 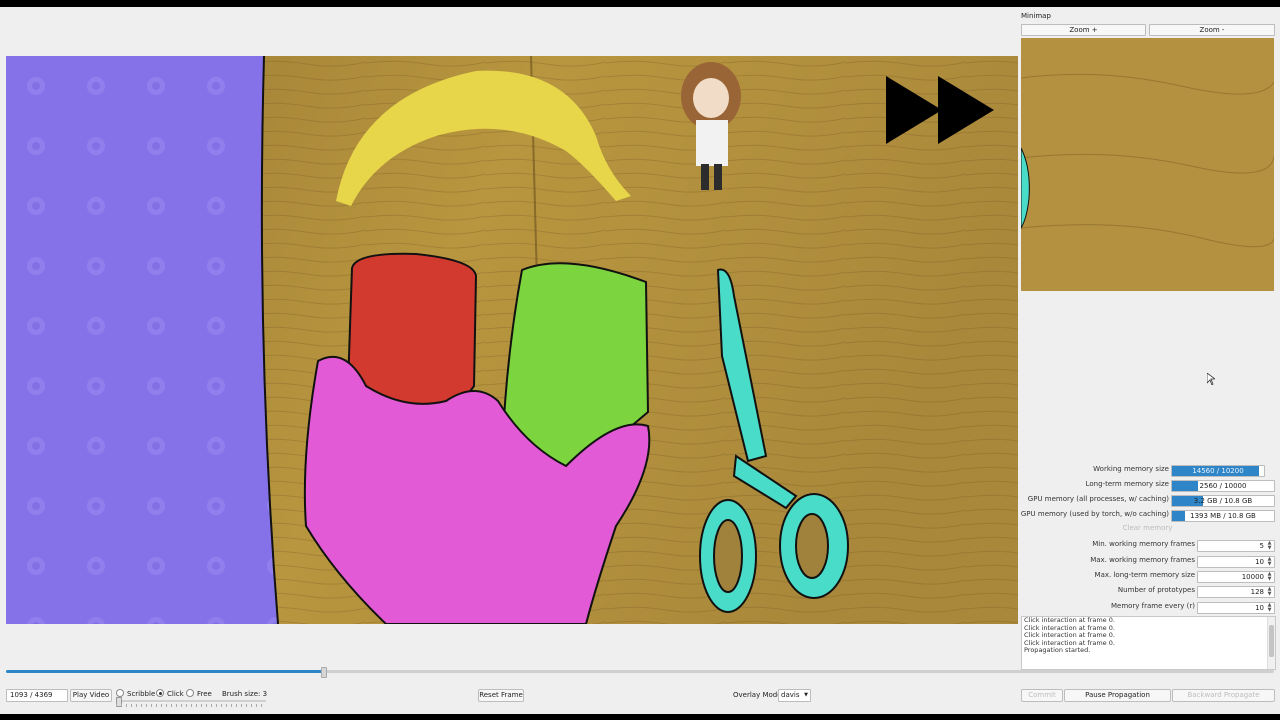 What do you see at coordinates (175, 694) in the screenshot?
I see `radio-label: Click` at bounding box center [175, 694].